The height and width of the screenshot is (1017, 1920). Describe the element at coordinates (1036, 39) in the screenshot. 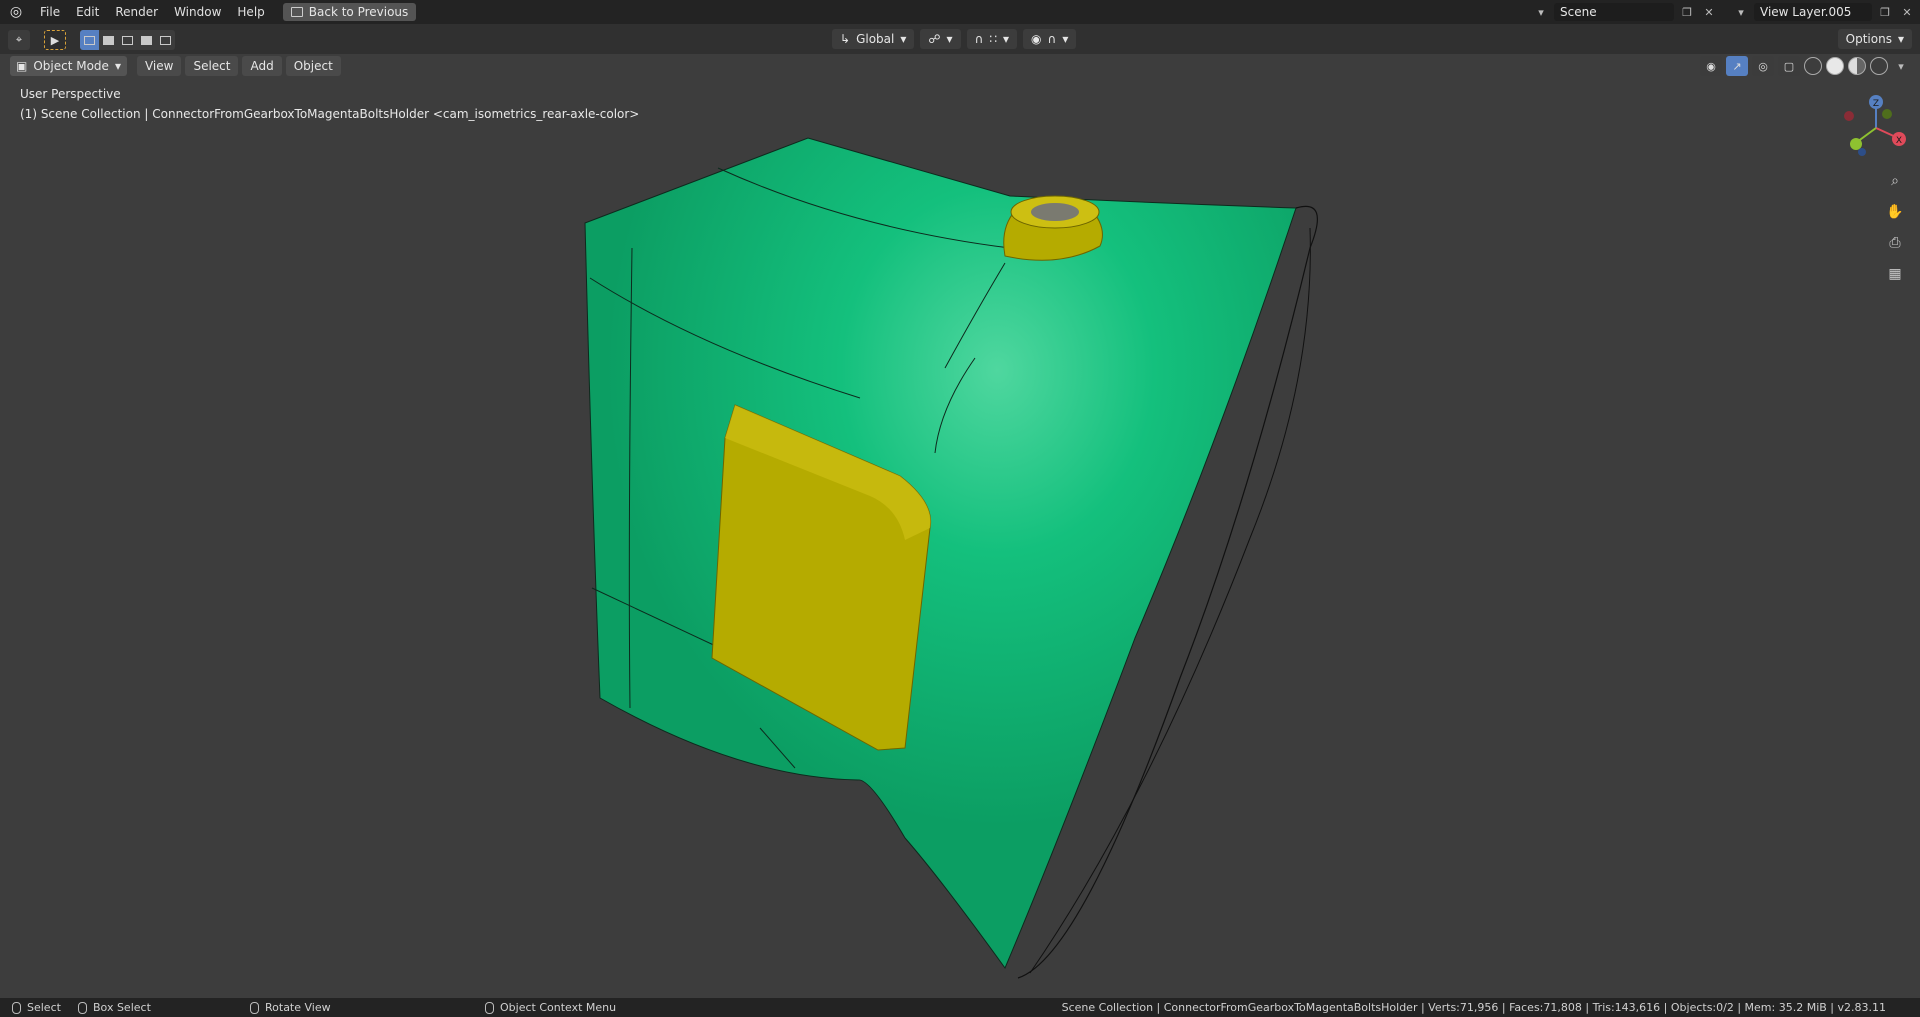

I see `proportional-icon: ◉` at that location.